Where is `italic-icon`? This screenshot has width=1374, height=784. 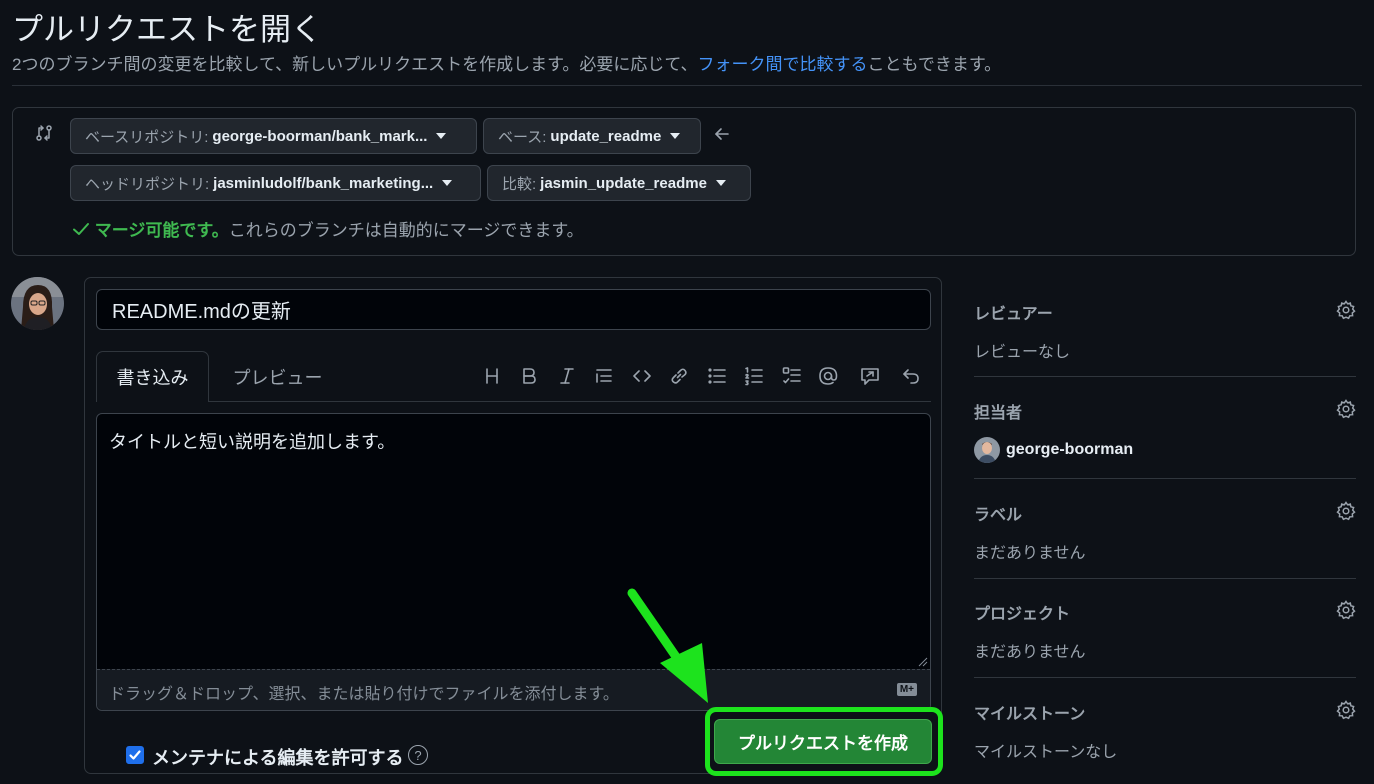 italic-icon is located at coordinates (567, 376).